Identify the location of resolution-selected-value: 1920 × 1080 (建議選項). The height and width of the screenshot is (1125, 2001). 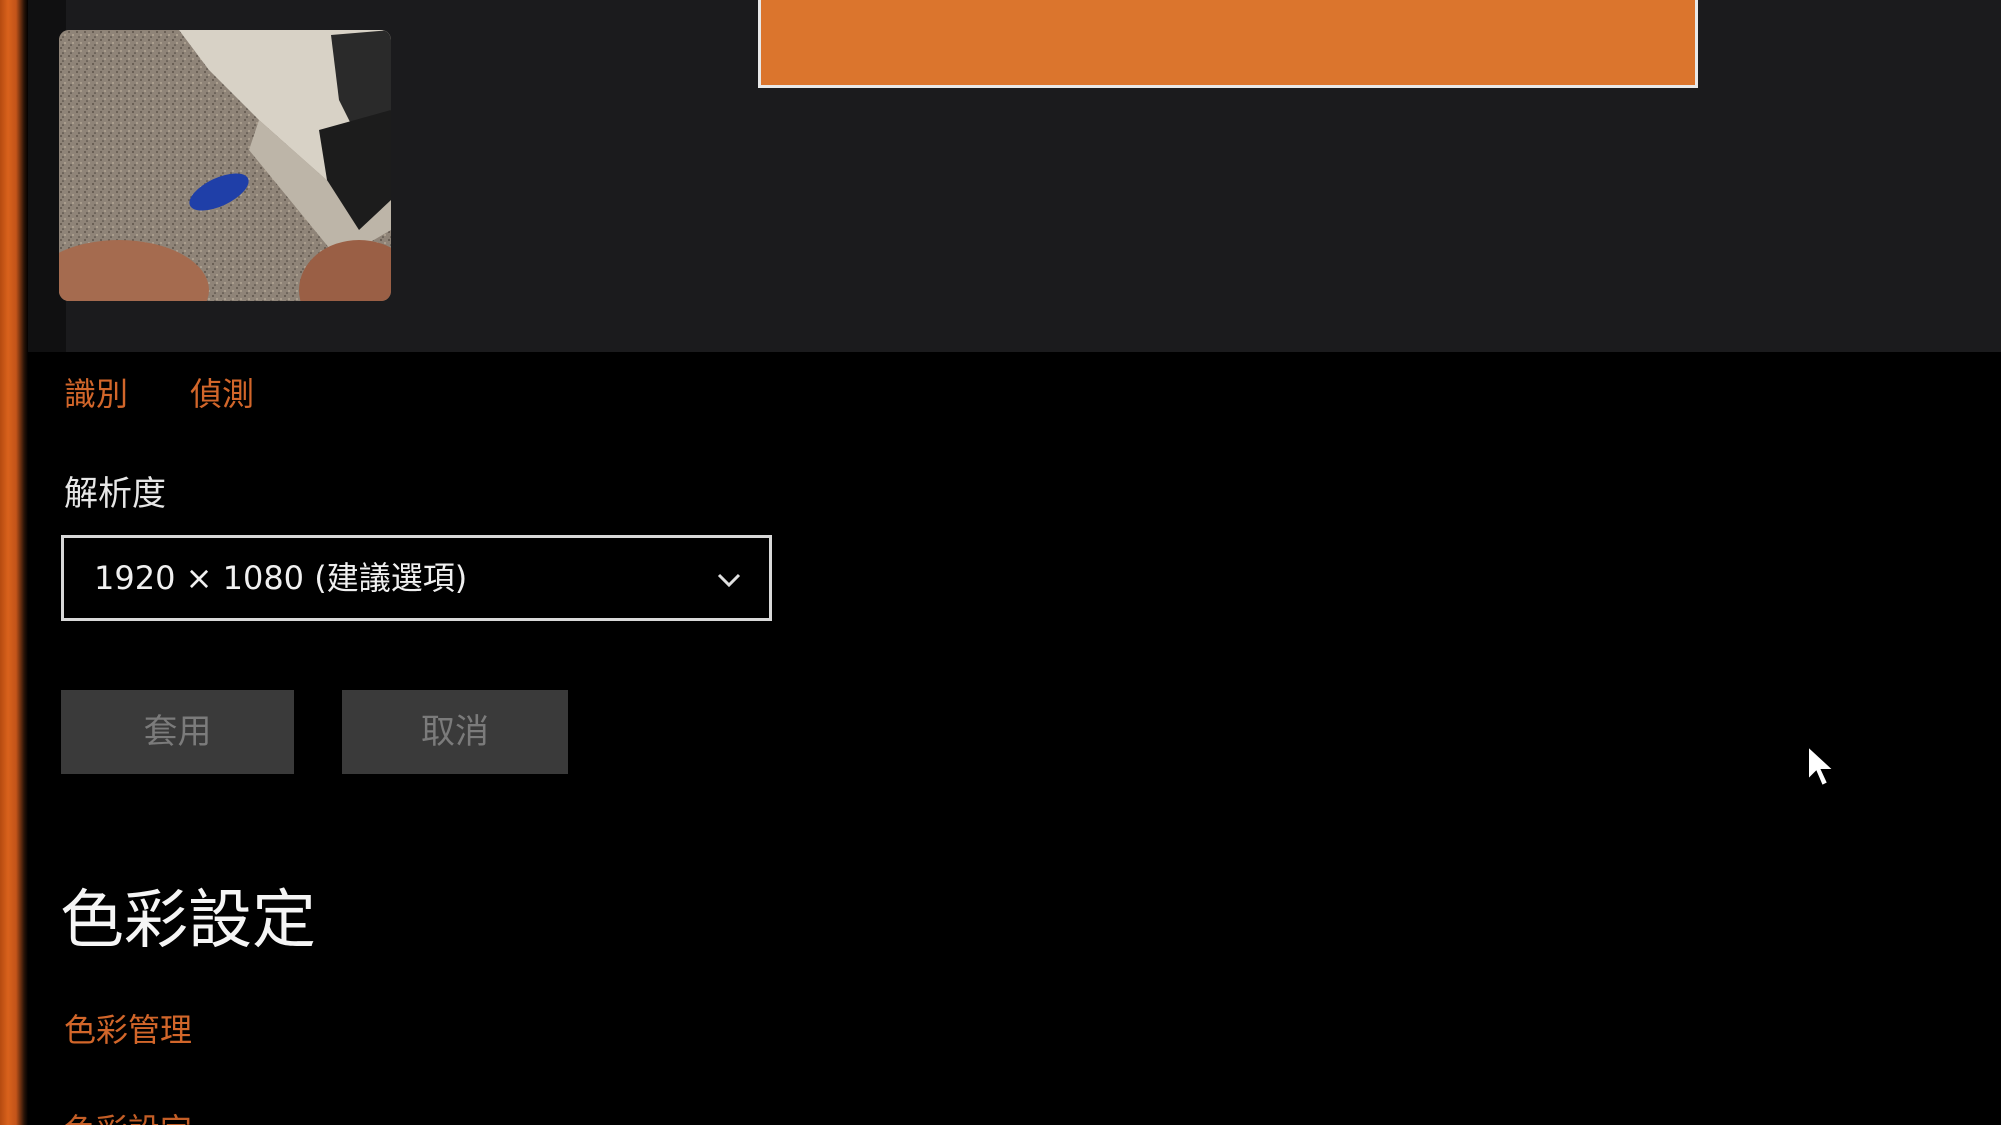
(281, 578).